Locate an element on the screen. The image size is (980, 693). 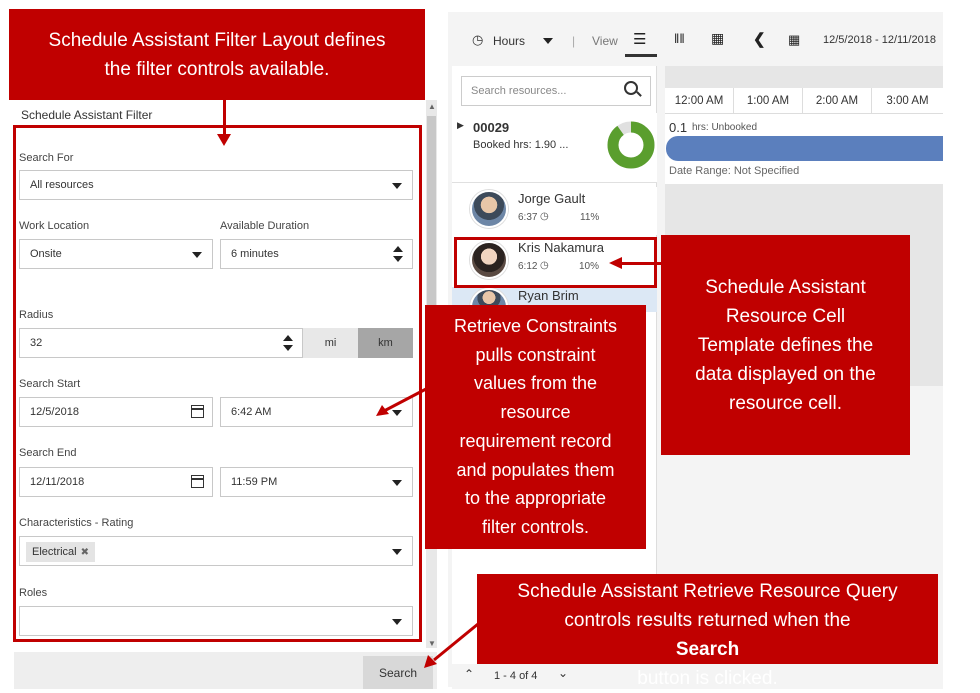
search-end-time-value: 11:59 PM is located at coordinates (254, 482).